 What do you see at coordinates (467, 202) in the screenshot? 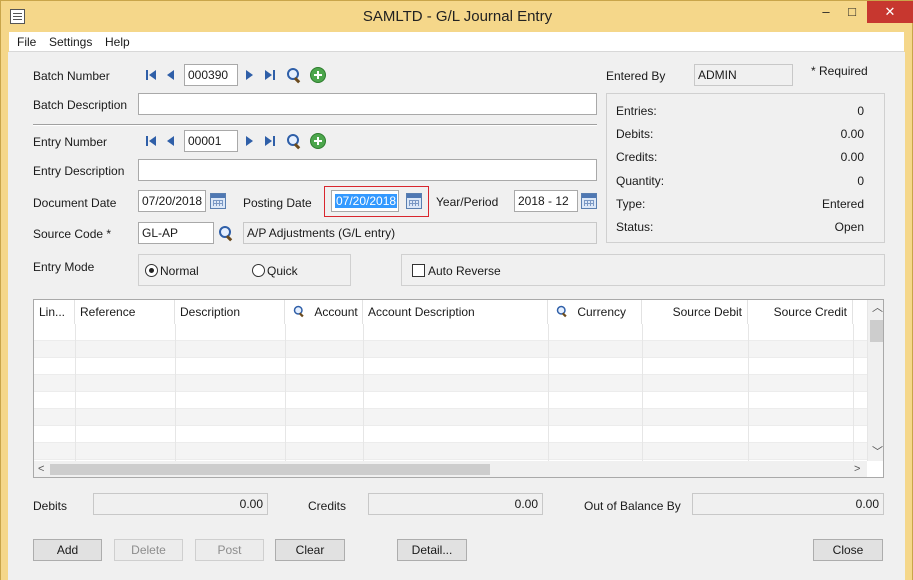
I see `year-period-label: Year/Period` at bounding box center [467, 202].